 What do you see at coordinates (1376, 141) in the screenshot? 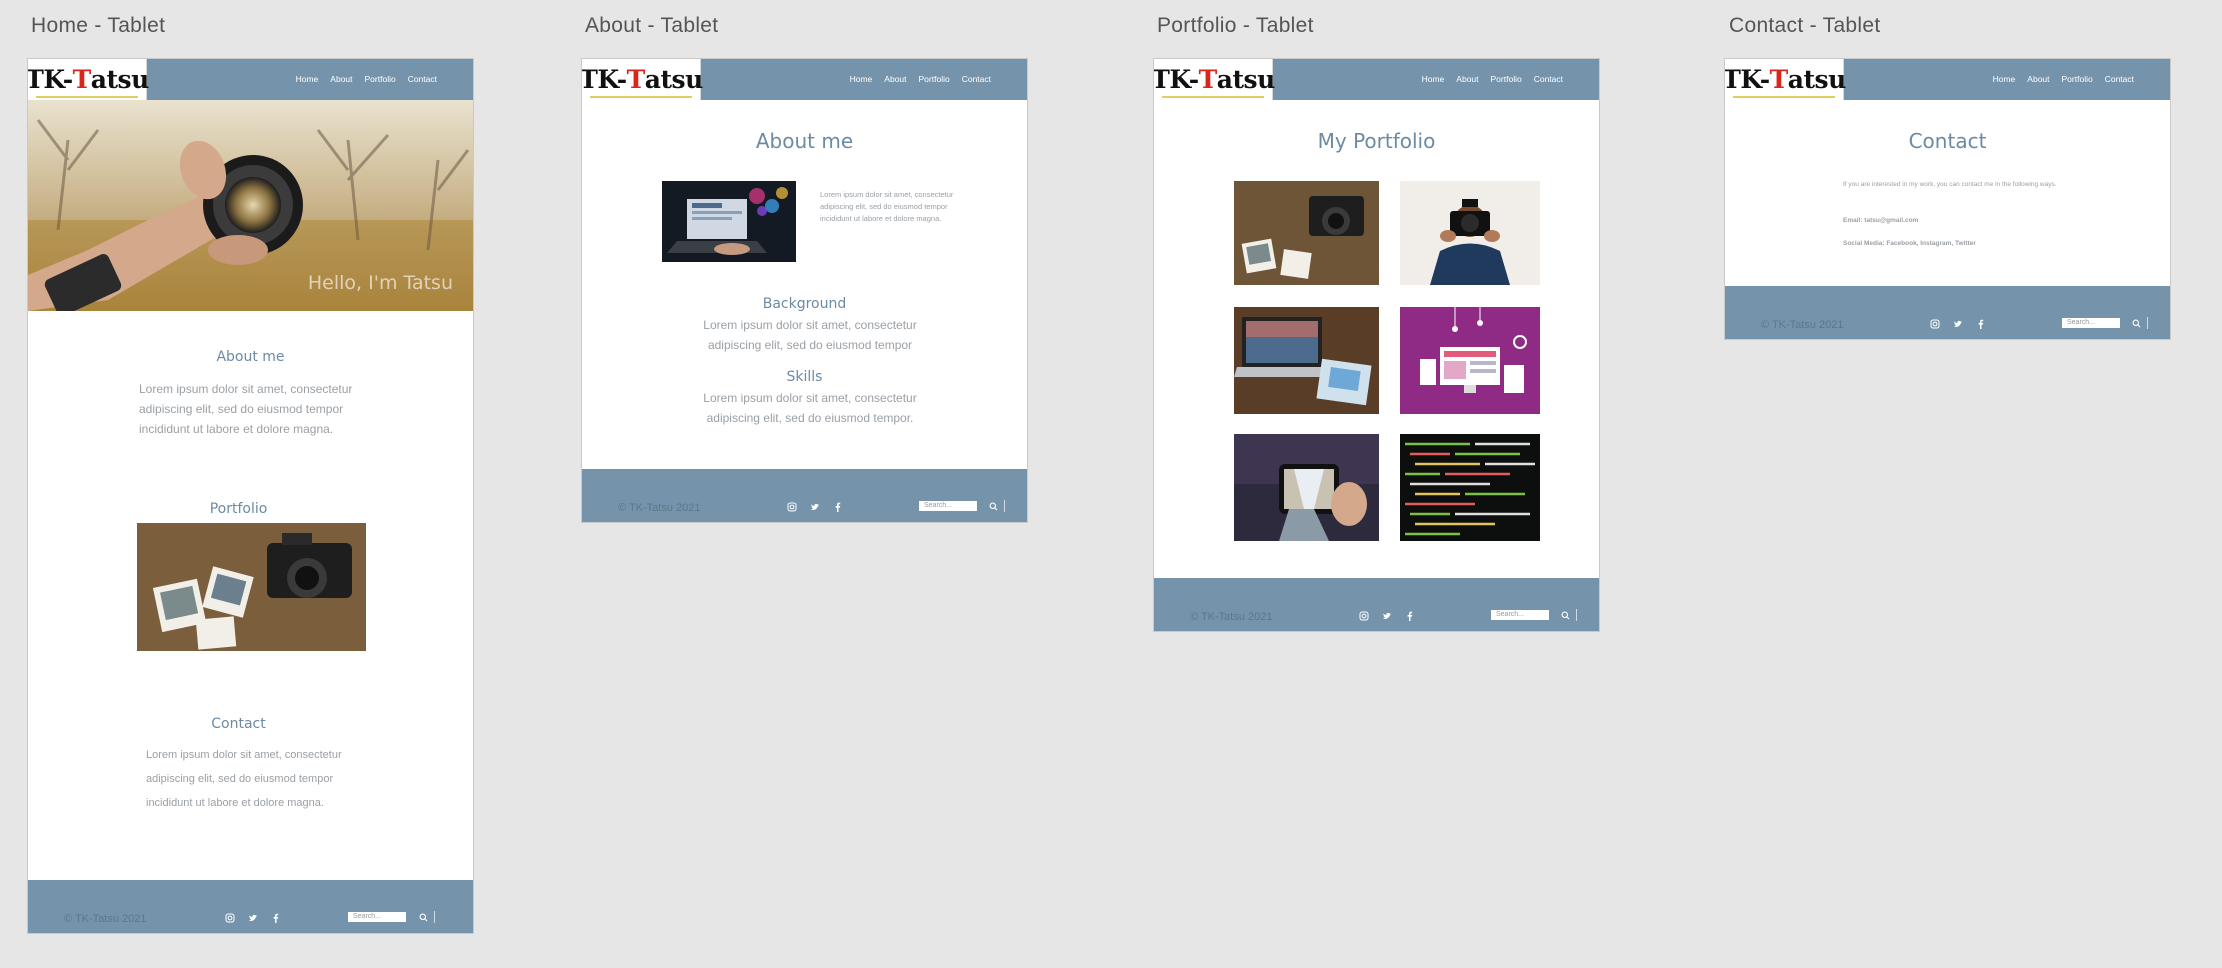
I see `portfolio-heading: My Portfolio` at bounding box center [1376, 141].